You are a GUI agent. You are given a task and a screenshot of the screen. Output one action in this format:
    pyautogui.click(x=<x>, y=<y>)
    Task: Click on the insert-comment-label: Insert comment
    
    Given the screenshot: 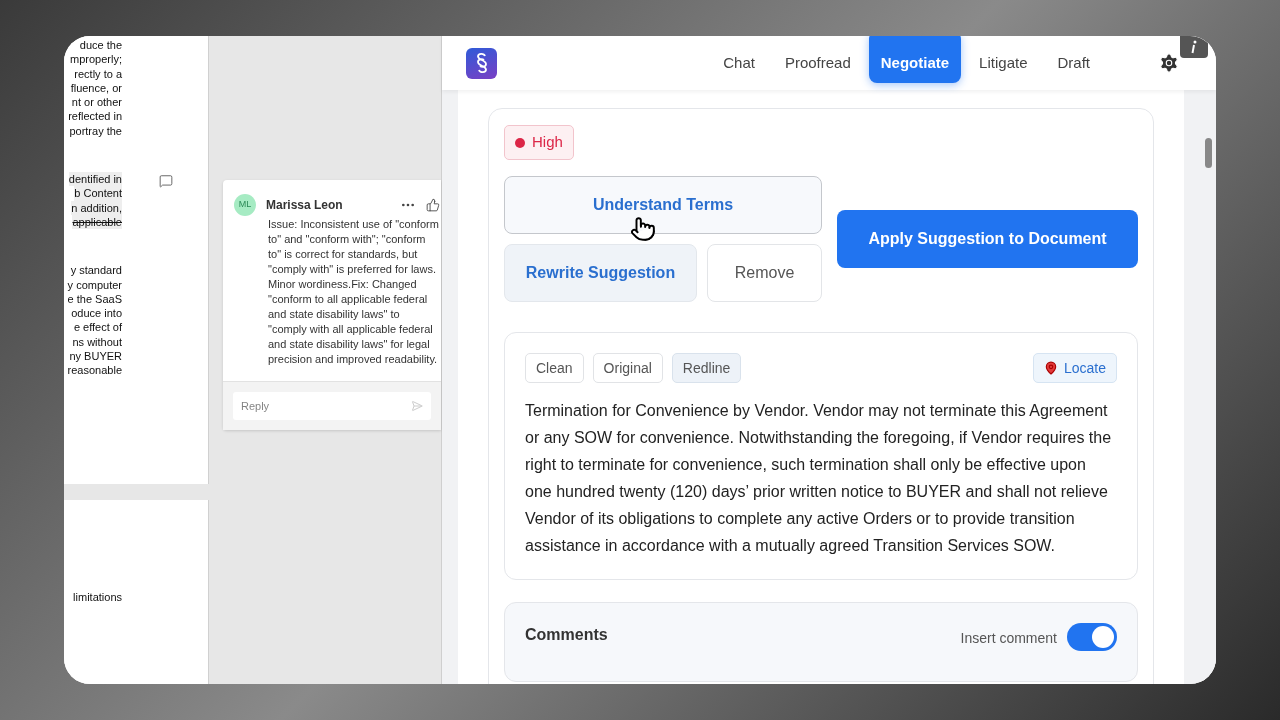 What is the action you would take?
    pyautogui.click(x=1008, y=638)
    